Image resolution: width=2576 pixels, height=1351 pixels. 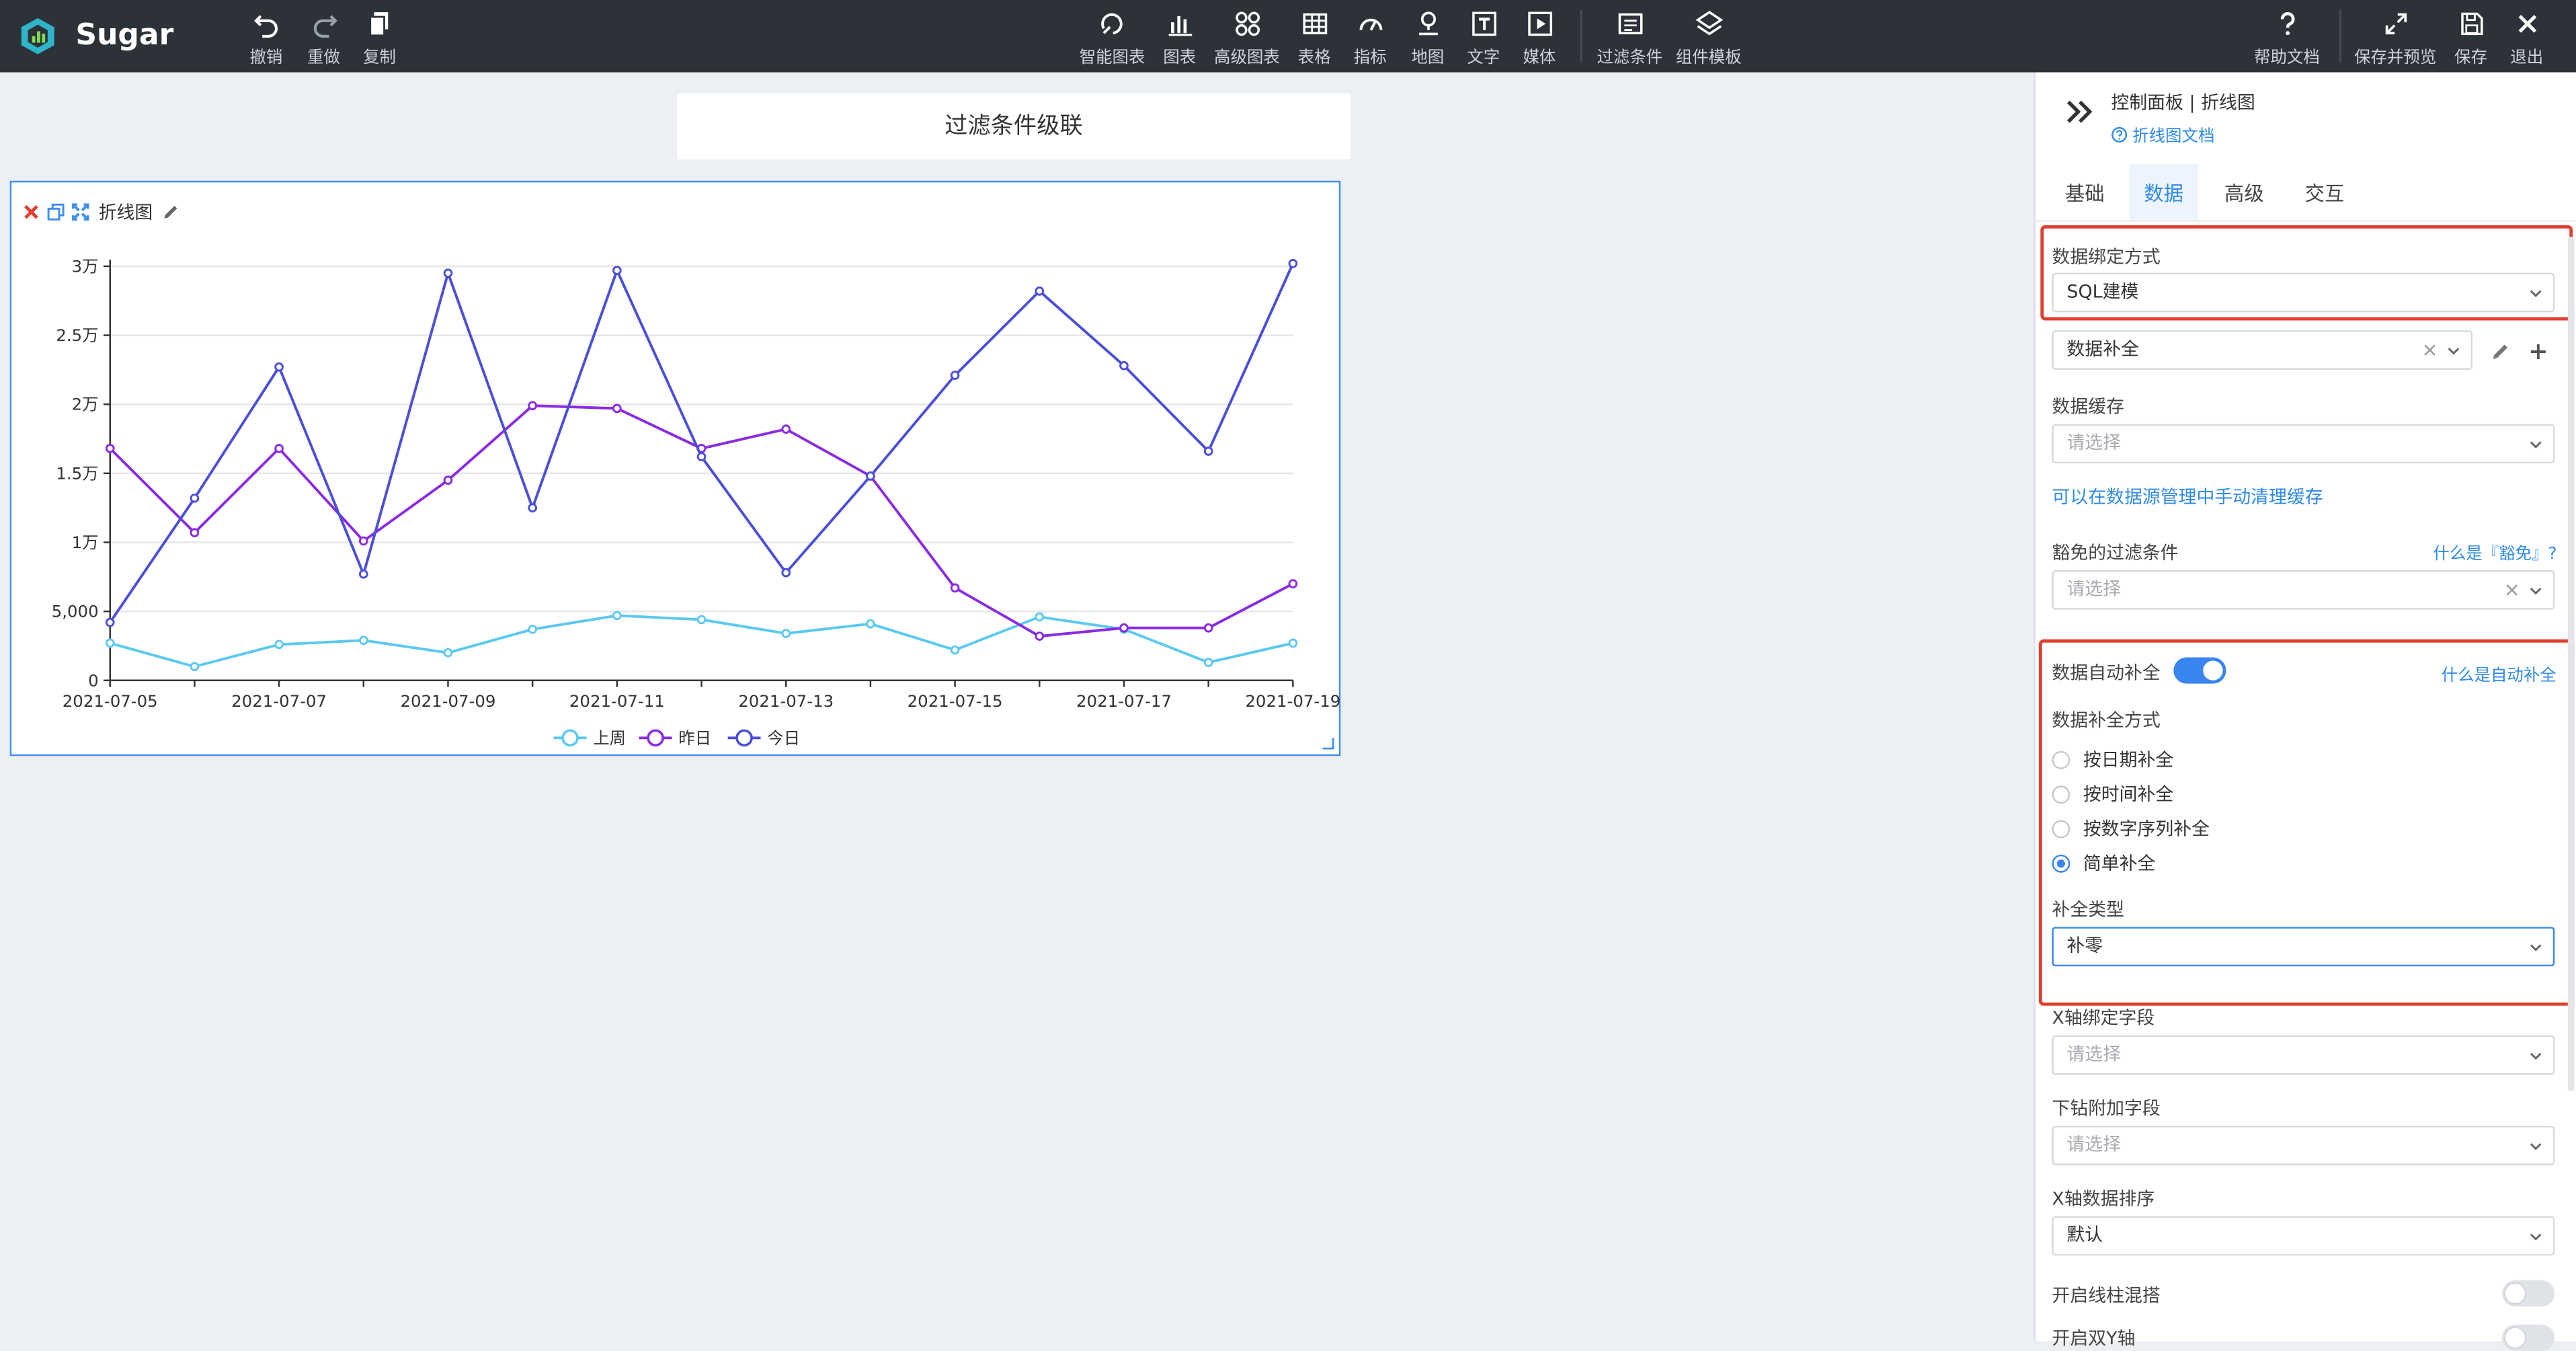 What do you see at coordinates (1314, 58) in the screenshot?
I see `table-label: 表格` at bounding box center [1314, 58].